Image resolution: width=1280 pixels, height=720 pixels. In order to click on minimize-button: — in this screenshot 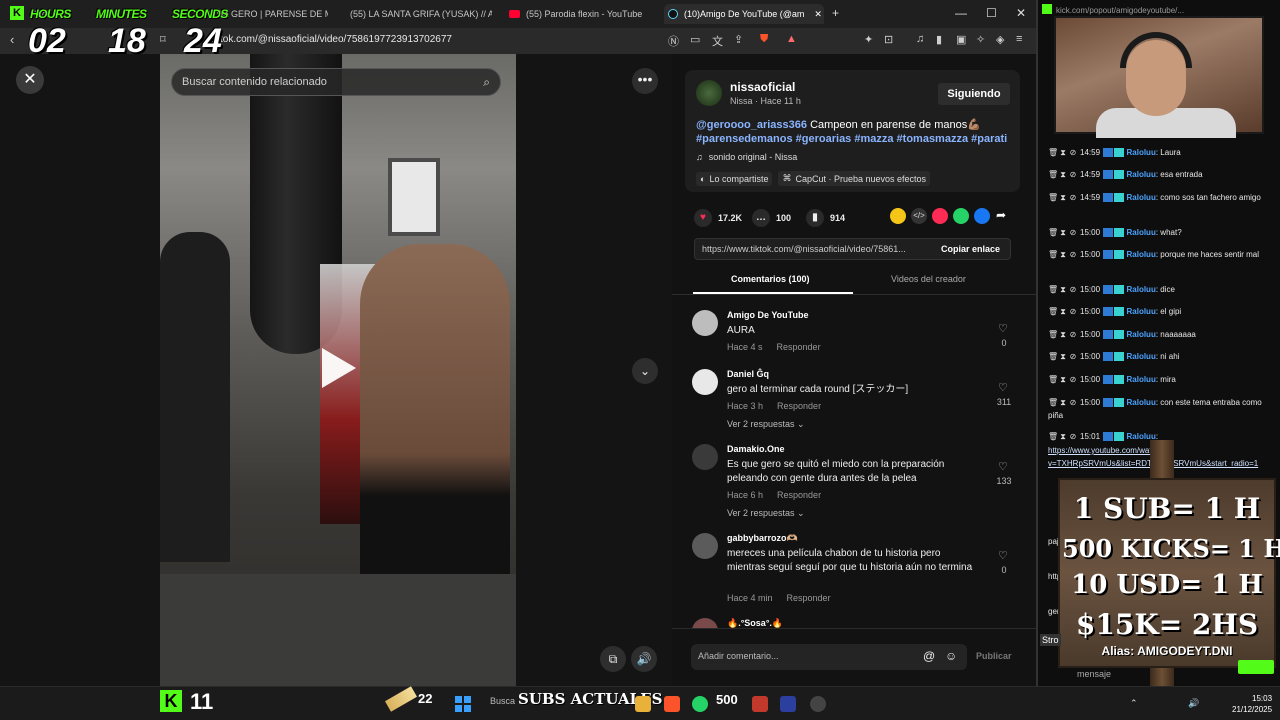, I will do `click(961, 13)`.